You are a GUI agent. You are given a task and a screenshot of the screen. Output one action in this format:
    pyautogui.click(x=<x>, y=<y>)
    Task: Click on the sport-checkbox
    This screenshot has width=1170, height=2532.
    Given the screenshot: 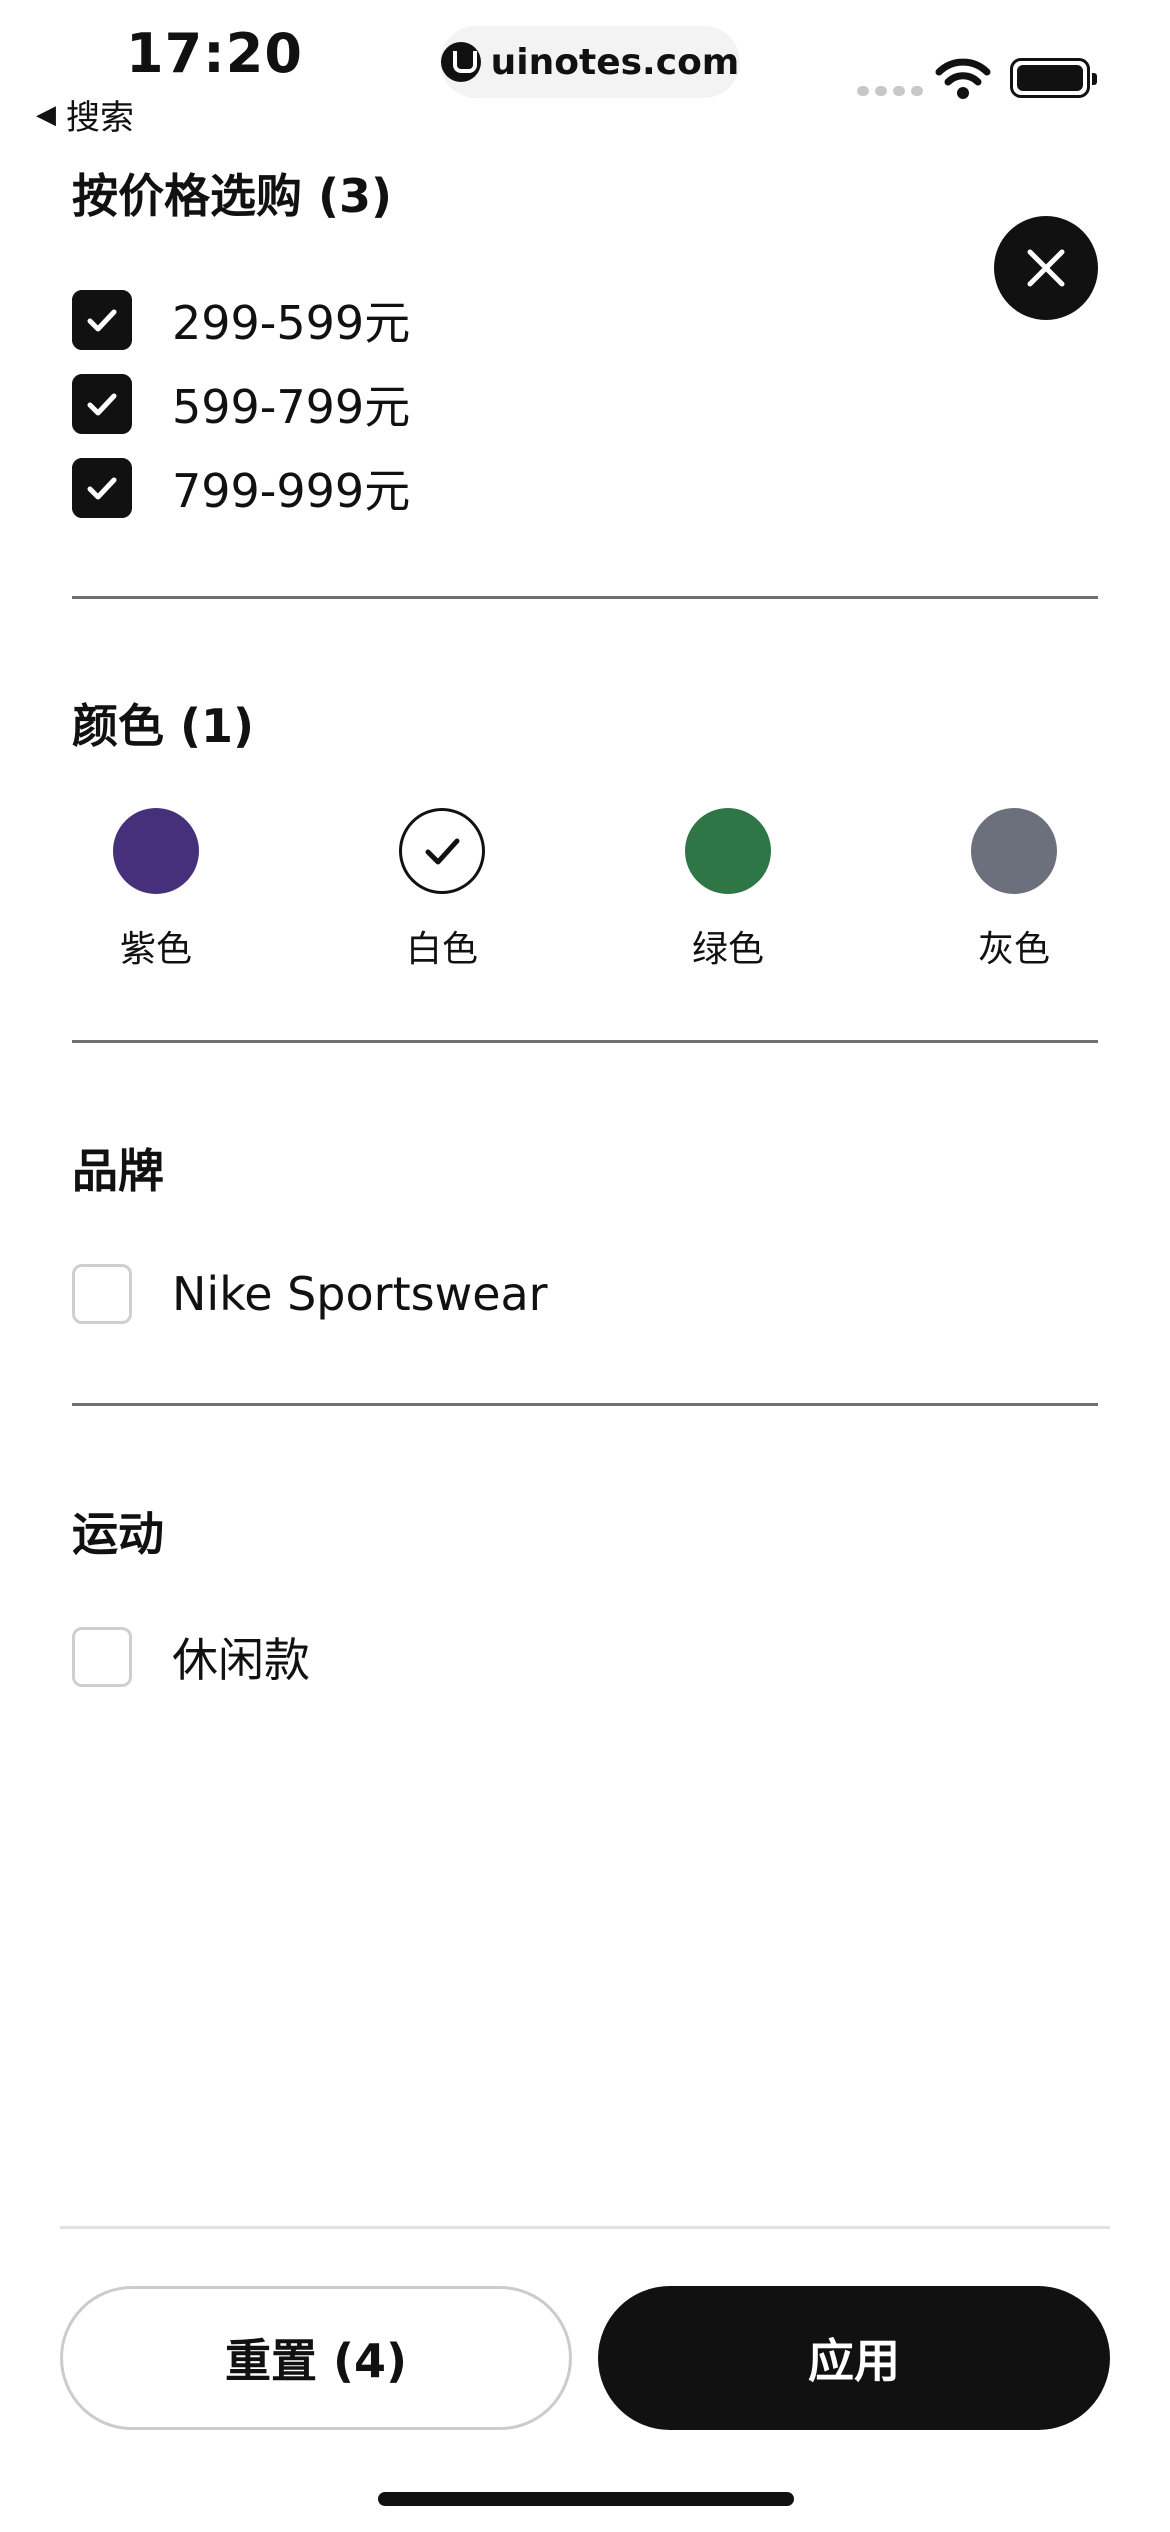 What is the action you would take?
    pyautogui.click(x=102, y=1657)
    